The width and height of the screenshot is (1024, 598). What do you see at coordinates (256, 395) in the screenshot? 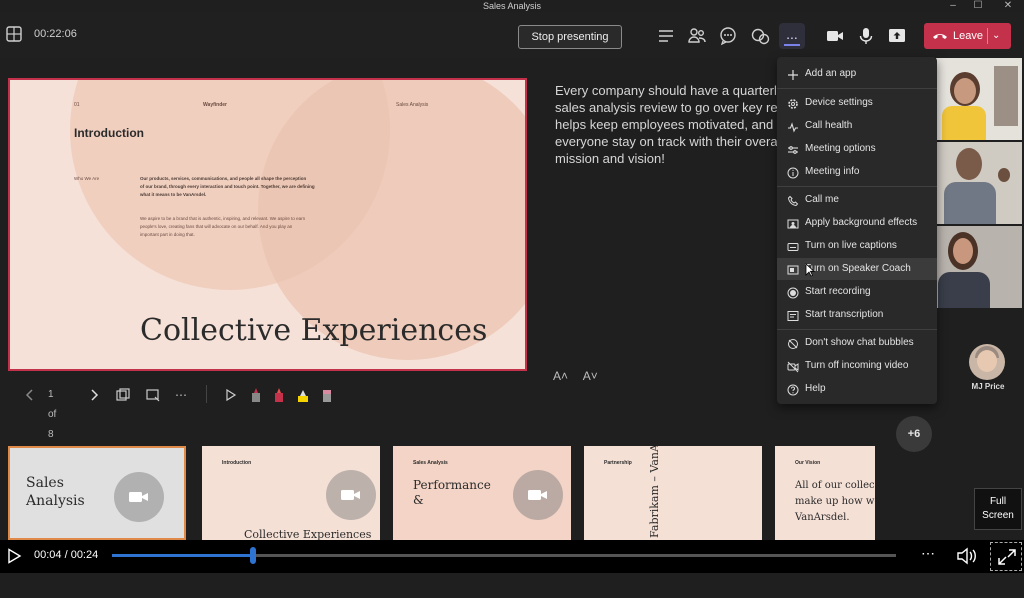
I see `pen-tool-icon` at bounding box center [256, 395].